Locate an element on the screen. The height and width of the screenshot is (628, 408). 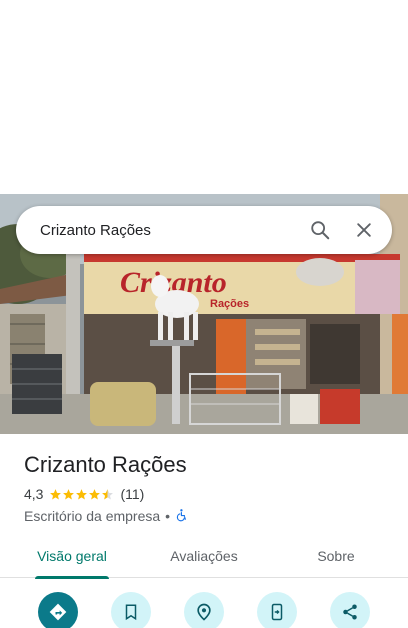
bookmark-icon is located at coordinates (131, 612).